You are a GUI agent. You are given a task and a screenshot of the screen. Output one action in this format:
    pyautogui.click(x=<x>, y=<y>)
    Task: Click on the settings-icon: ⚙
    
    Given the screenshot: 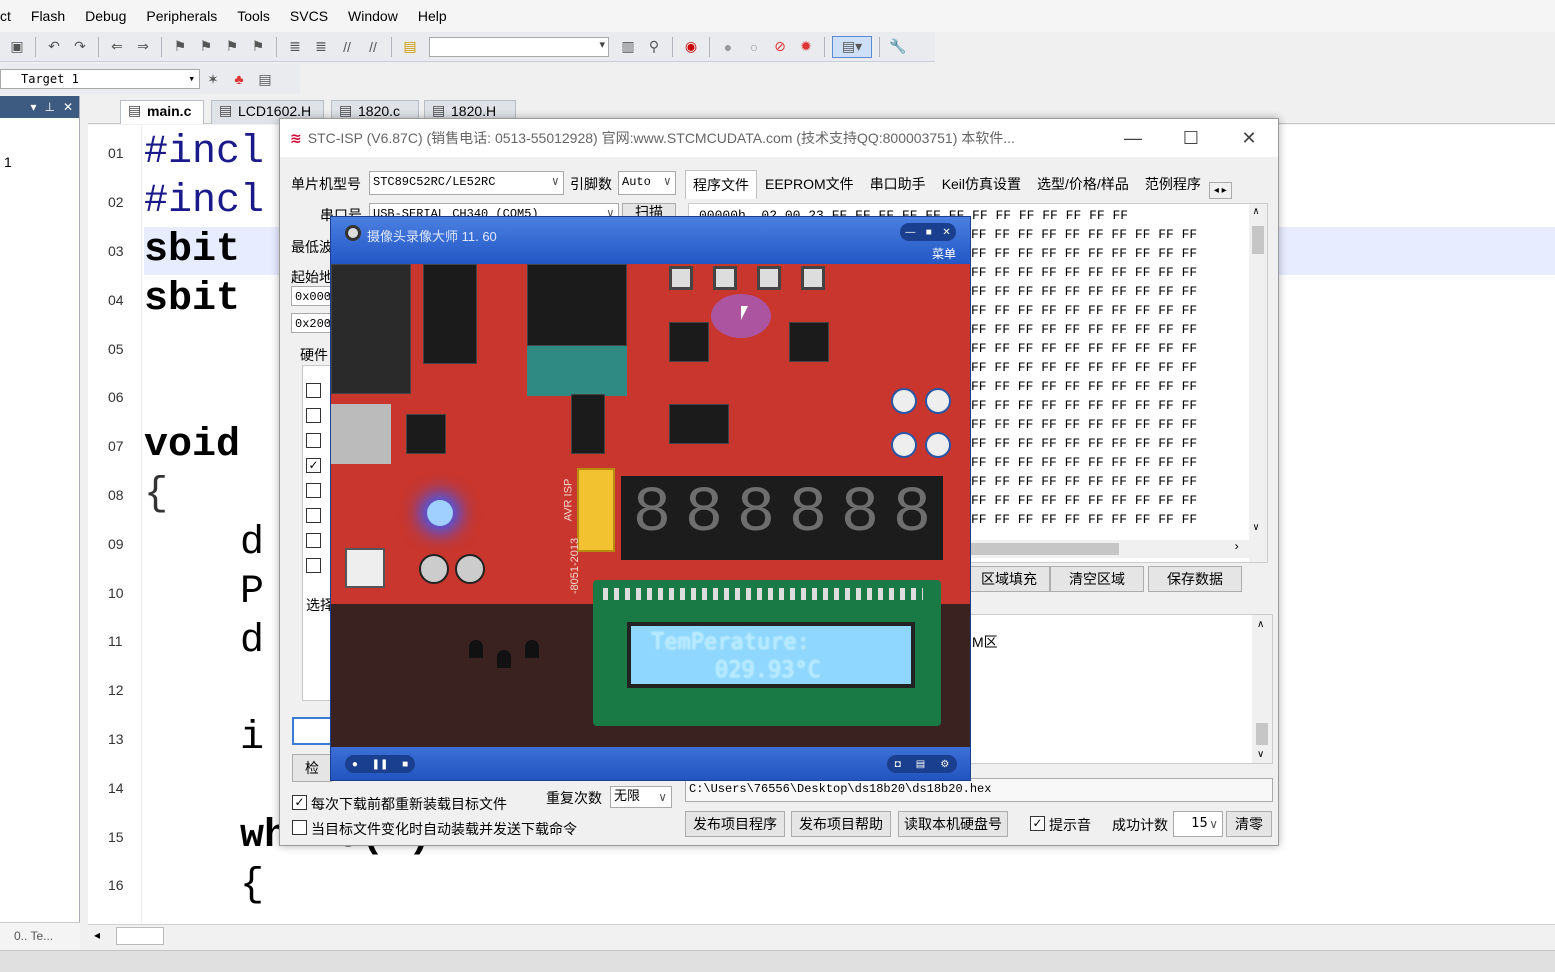 What is the action you would take?
    pyautogui.click(x=944, y=764)
    